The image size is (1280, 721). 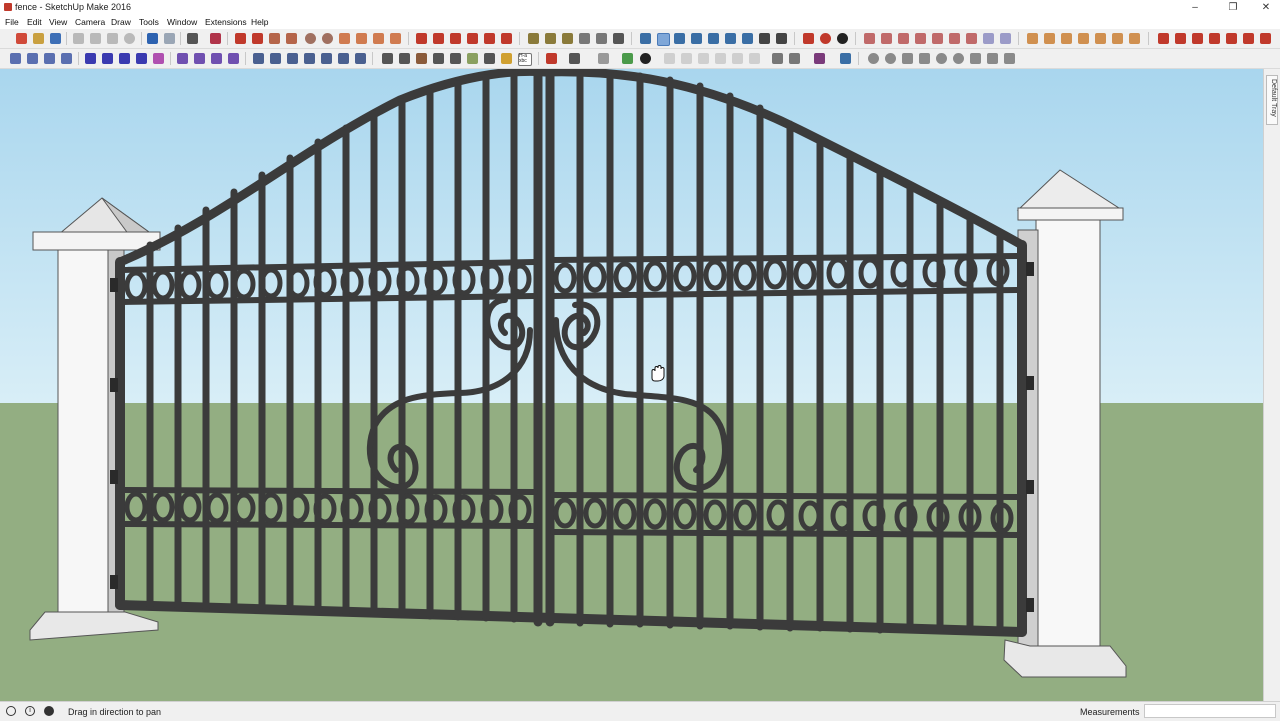 What do you see at coordinates (720, 58) in the screenshot?
I see `edge-style-icon` at bounding box center [720, 58].